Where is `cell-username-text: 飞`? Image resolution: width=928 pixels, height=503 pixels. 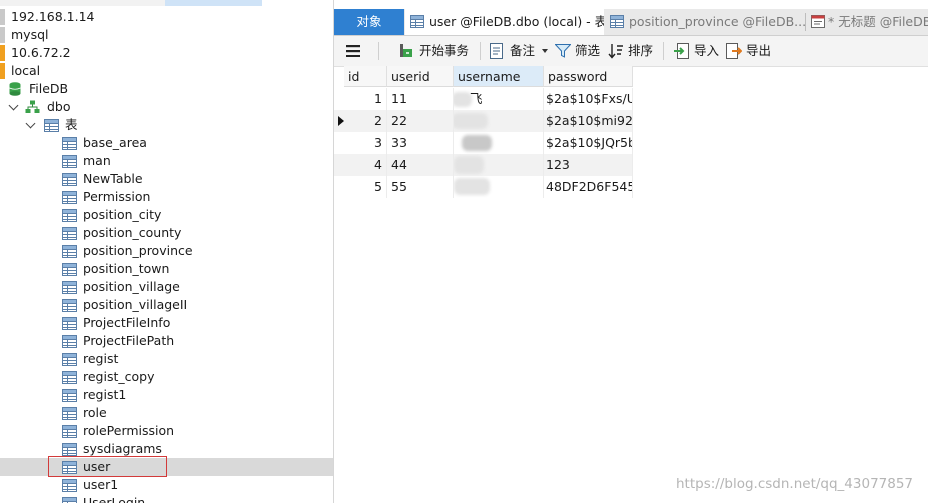 cell-username-text: 飞 is located at coordinates (476, 98).